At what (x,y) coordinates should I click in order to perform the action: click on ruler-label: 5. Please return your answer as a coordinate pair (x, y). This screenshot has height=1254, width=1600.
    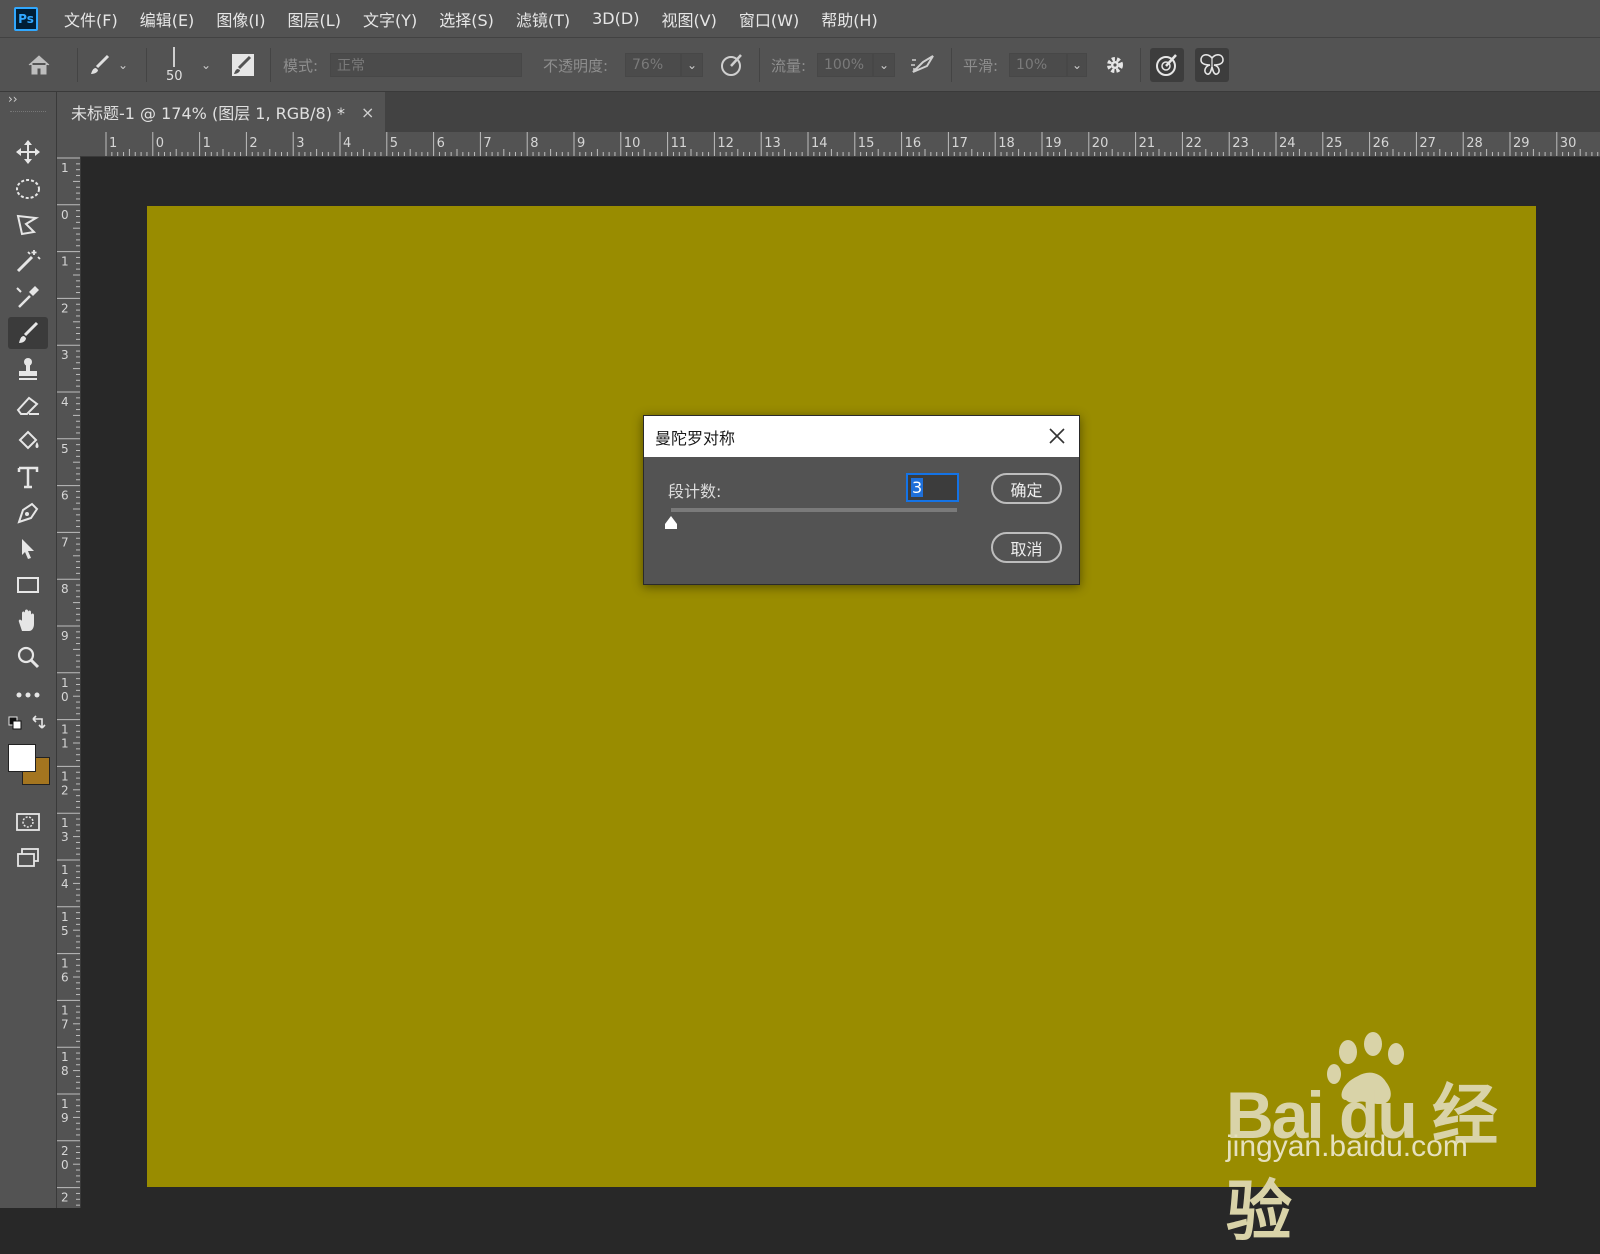
    Looking at the image, I should click on (65, 931).